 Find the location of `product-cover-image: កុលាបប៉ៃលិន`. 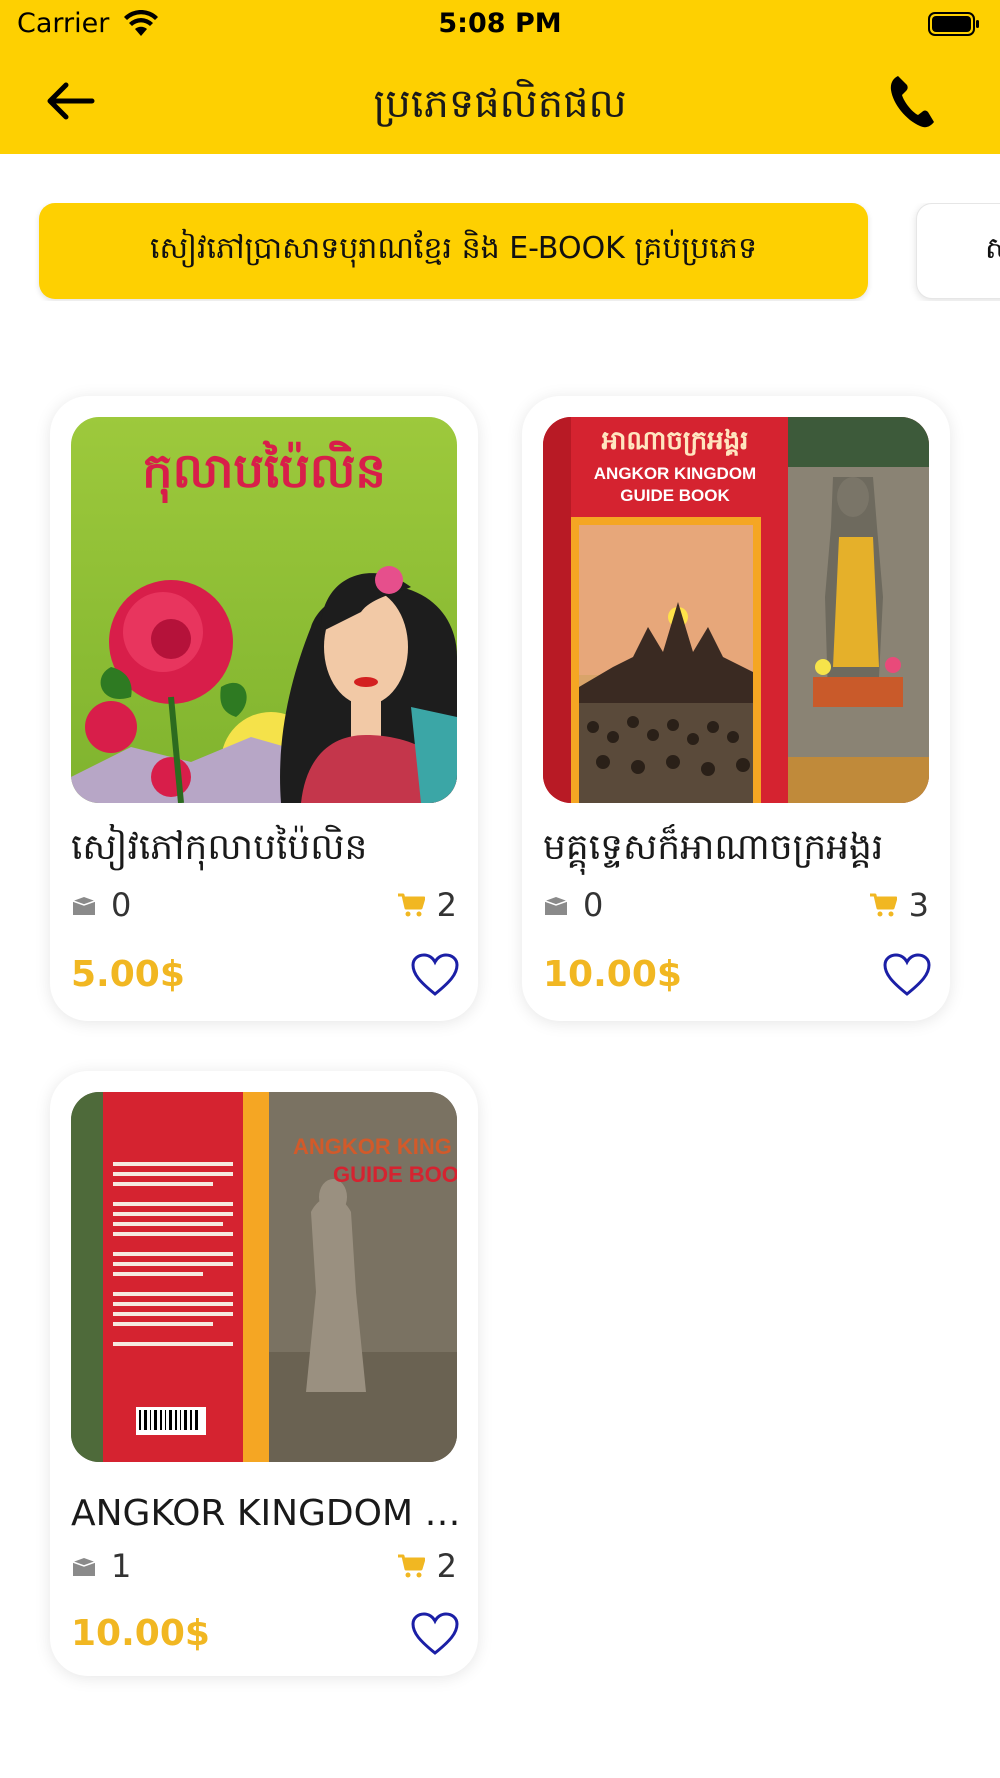

product-cover-image: កុលាបប៉ៃលិន is located at coordinates (264, 610).